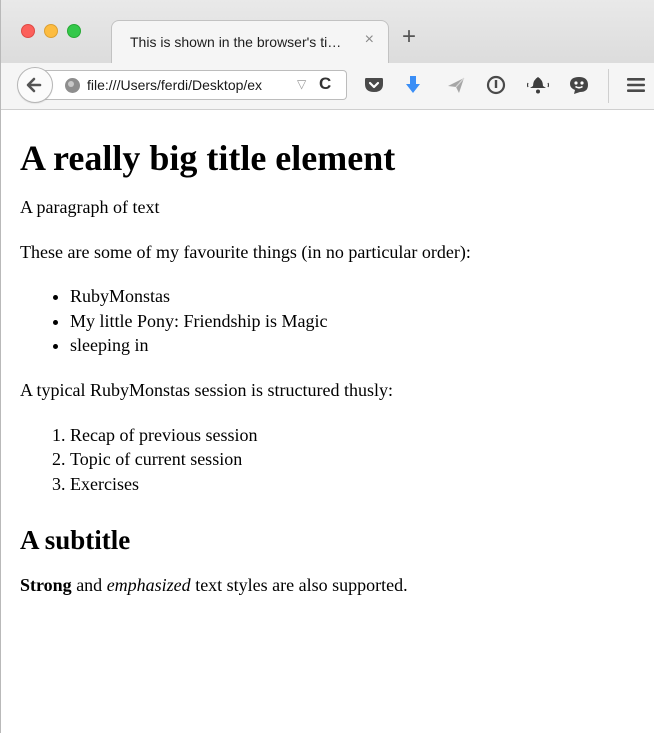 This screenshot has width=654, height=733. Describe the element at coordinates (75, 540) in the screenshot. I see `subtitle: A subtitle` at that location.